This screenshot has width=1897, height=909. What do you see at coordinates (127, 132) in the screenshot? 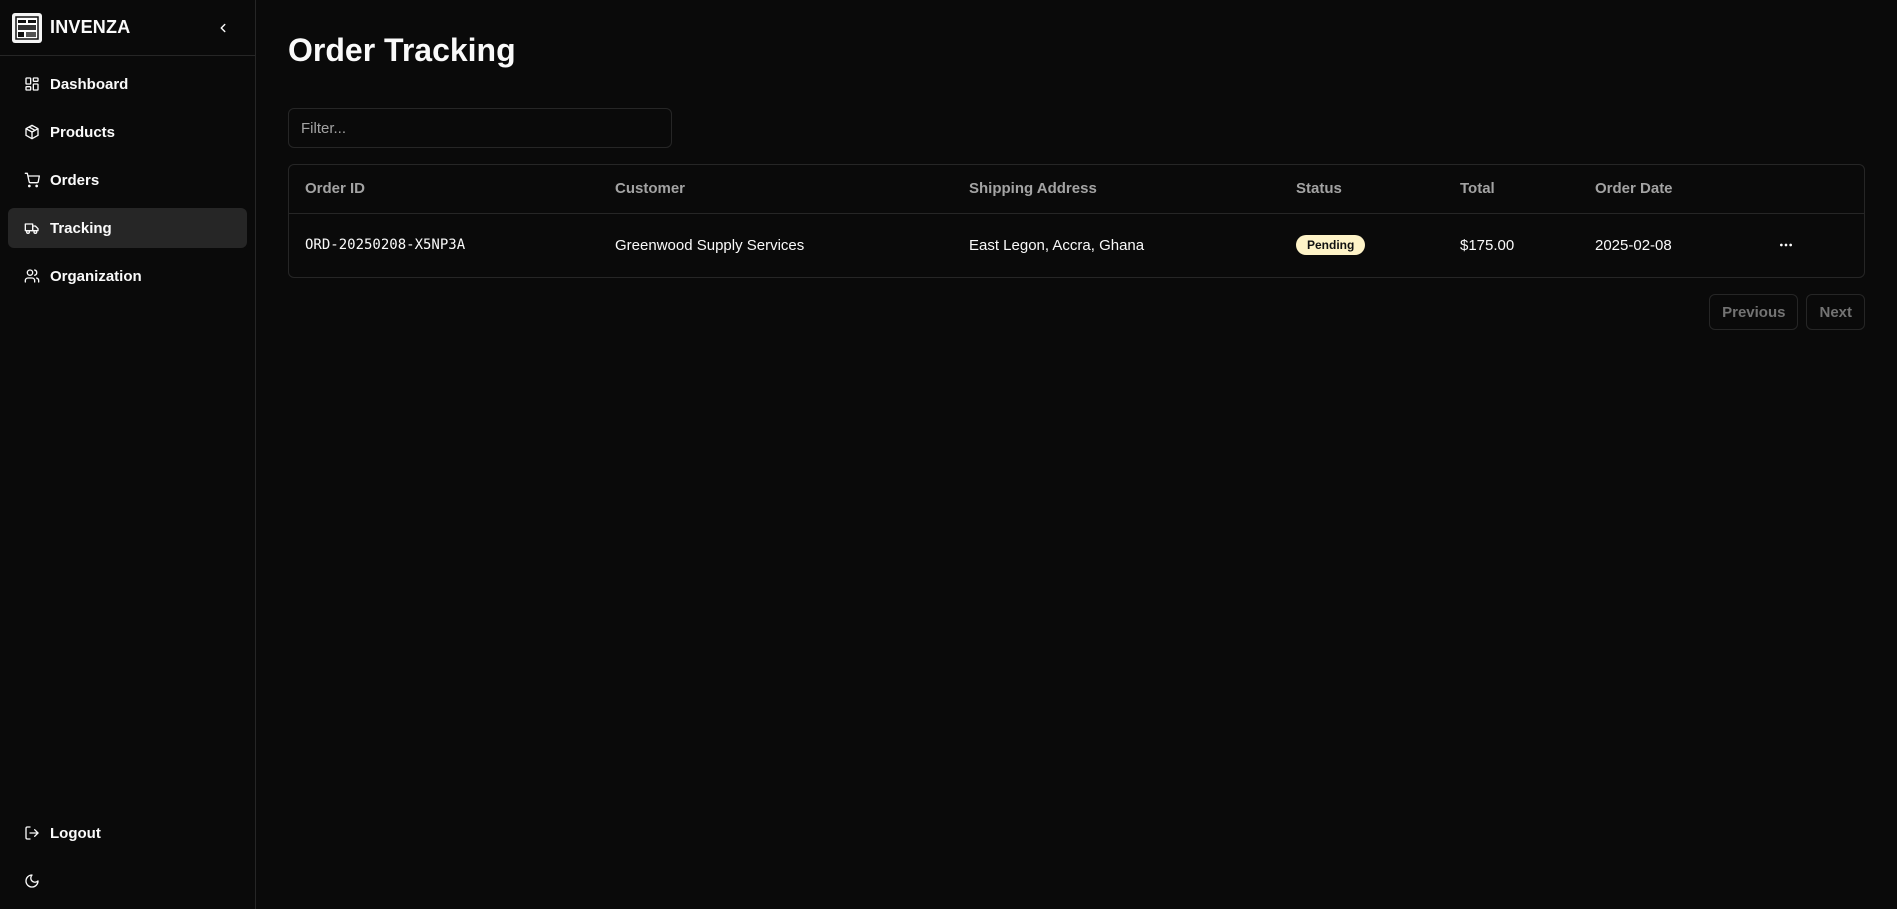
I see `sidebar-item-products: Products` at bounding box center [127, 132].